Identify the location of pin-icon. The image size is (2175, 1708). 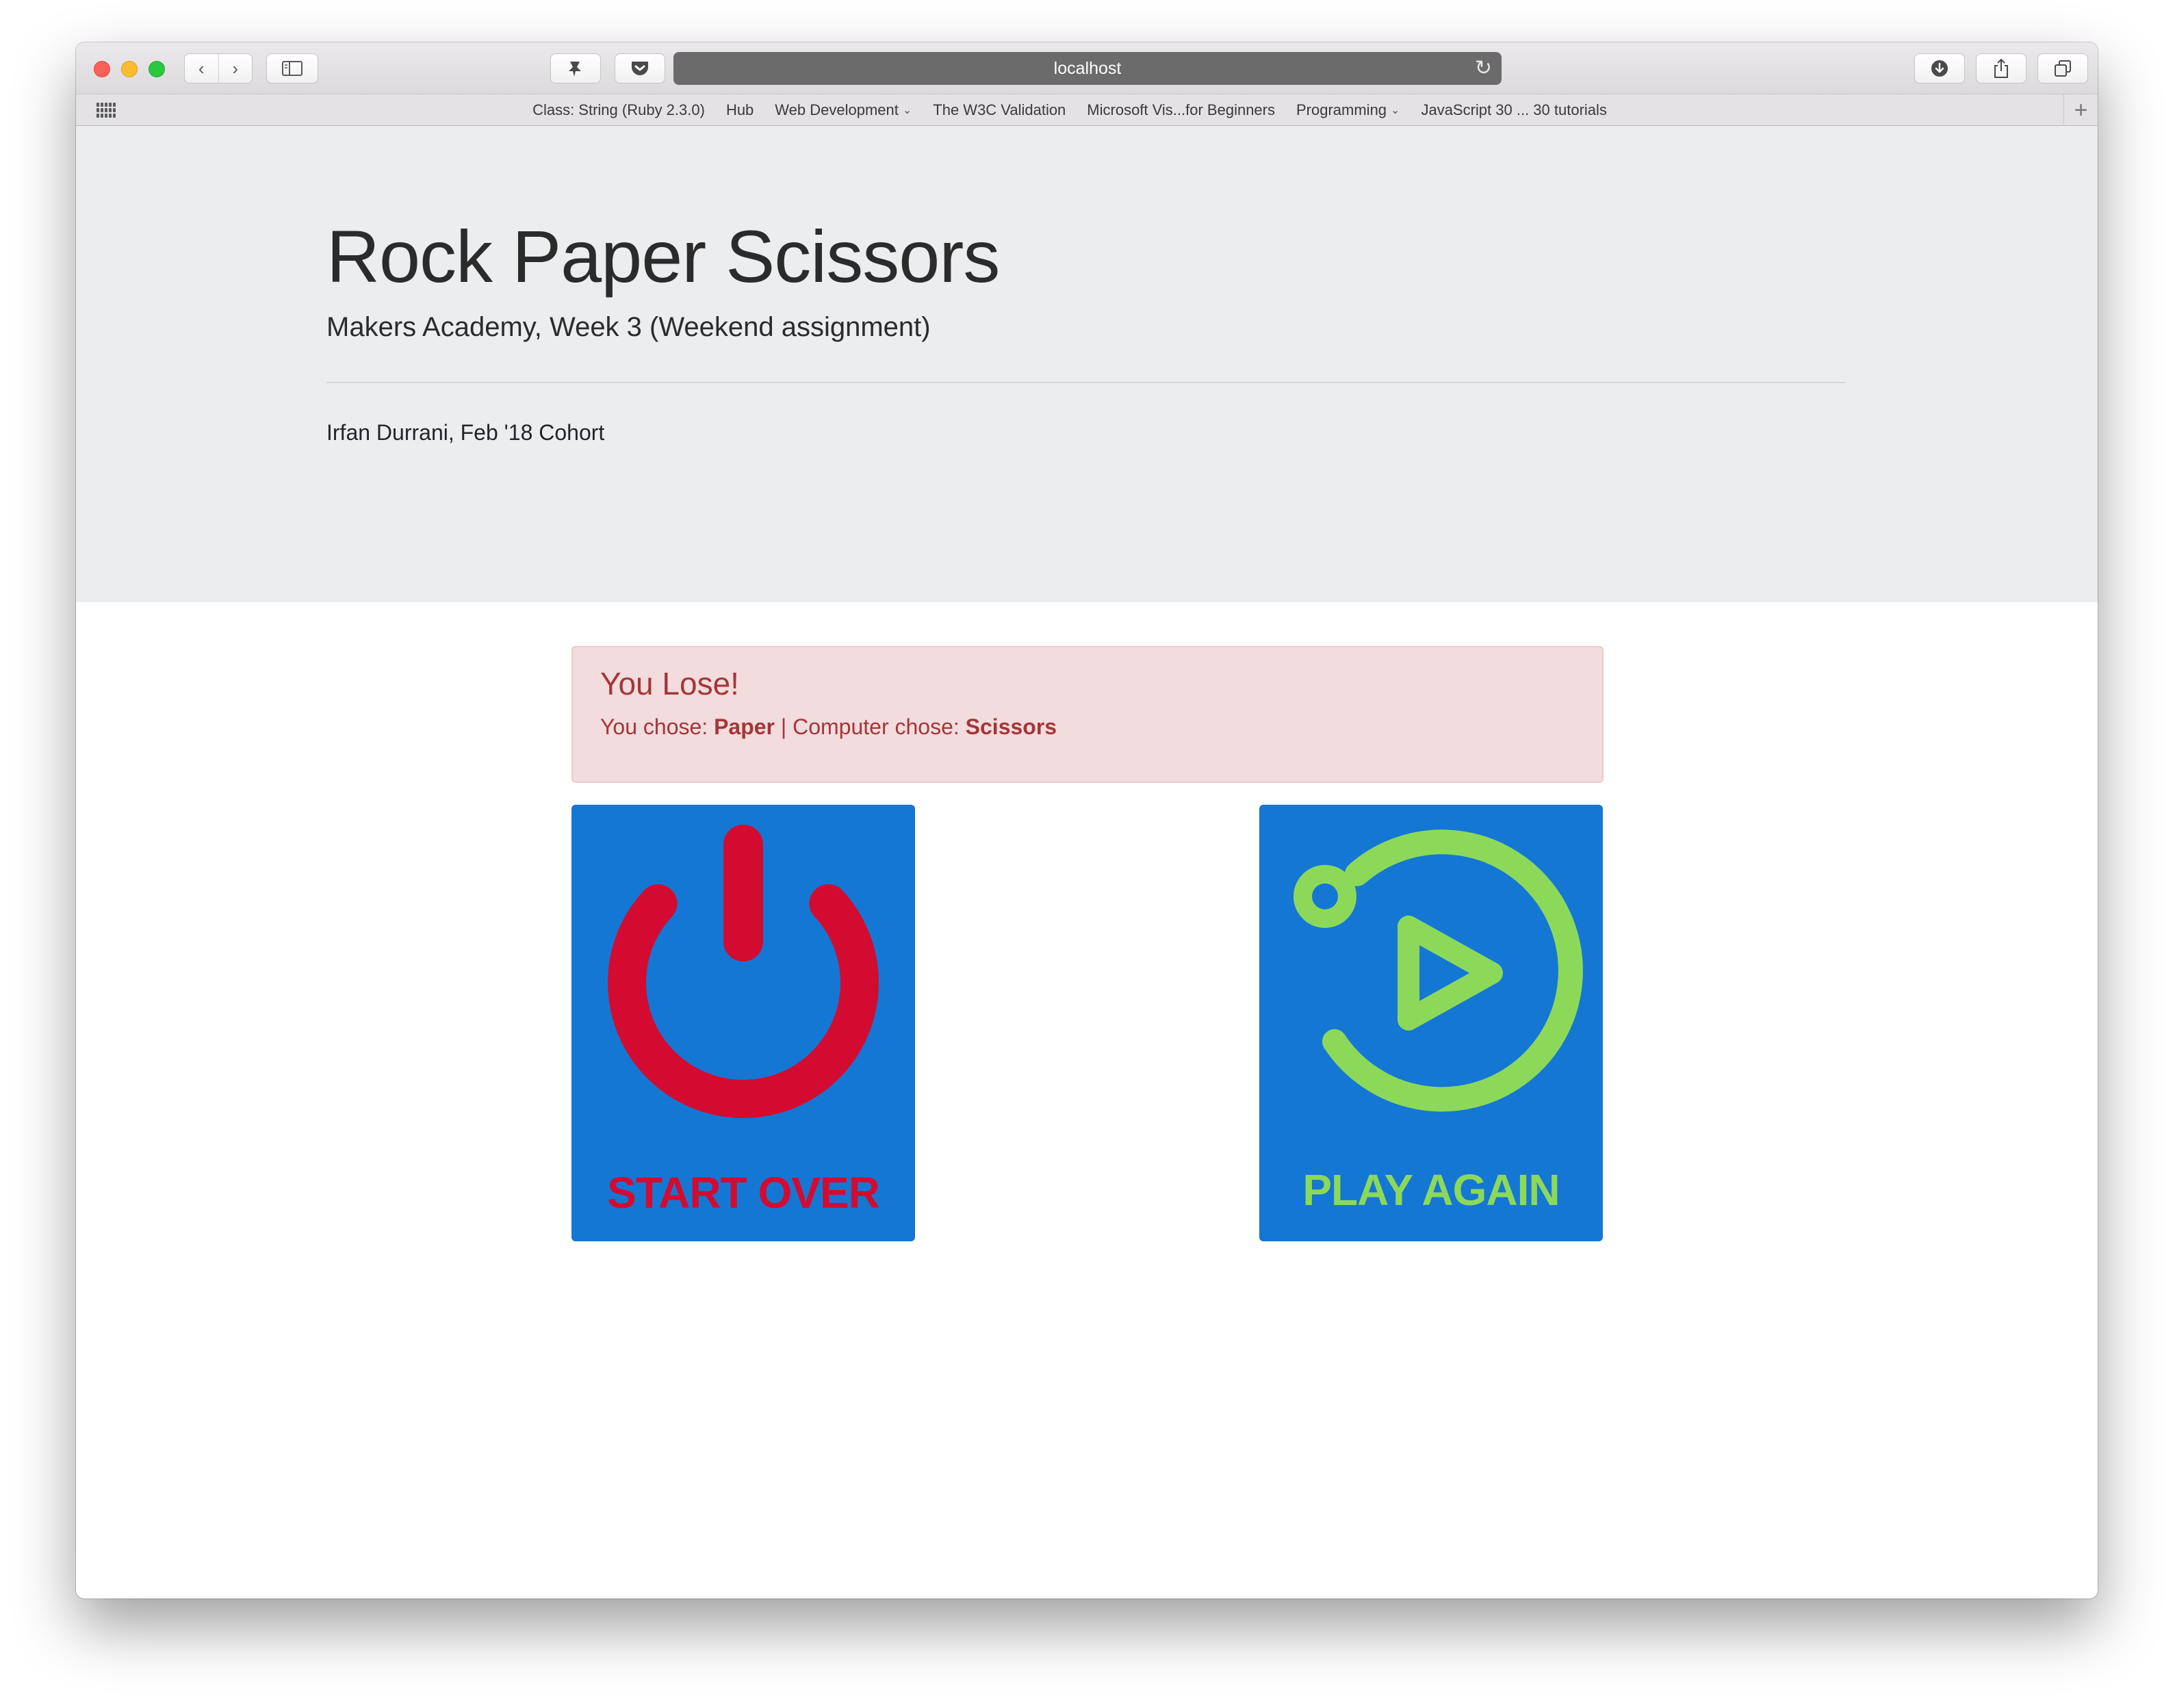
(575, 69).